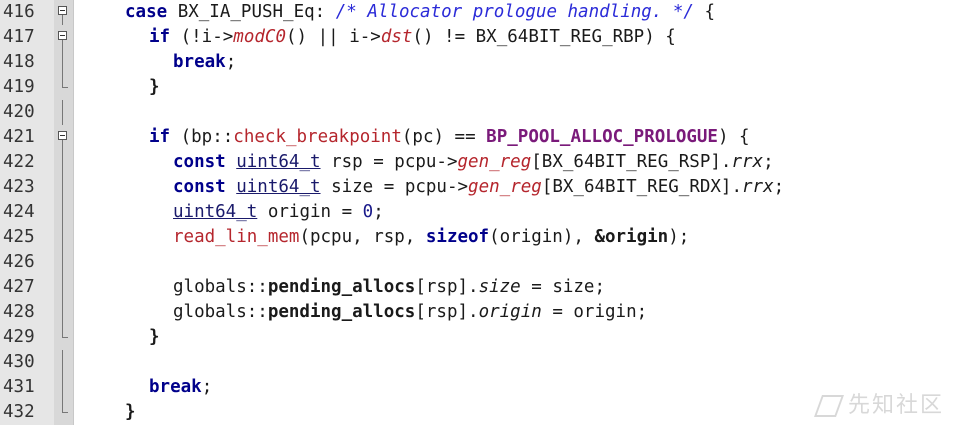  What do you see at coordinates (204, 62) in the screenshot?
I see `code-line-418: break;` at bounding box center [204, 62].